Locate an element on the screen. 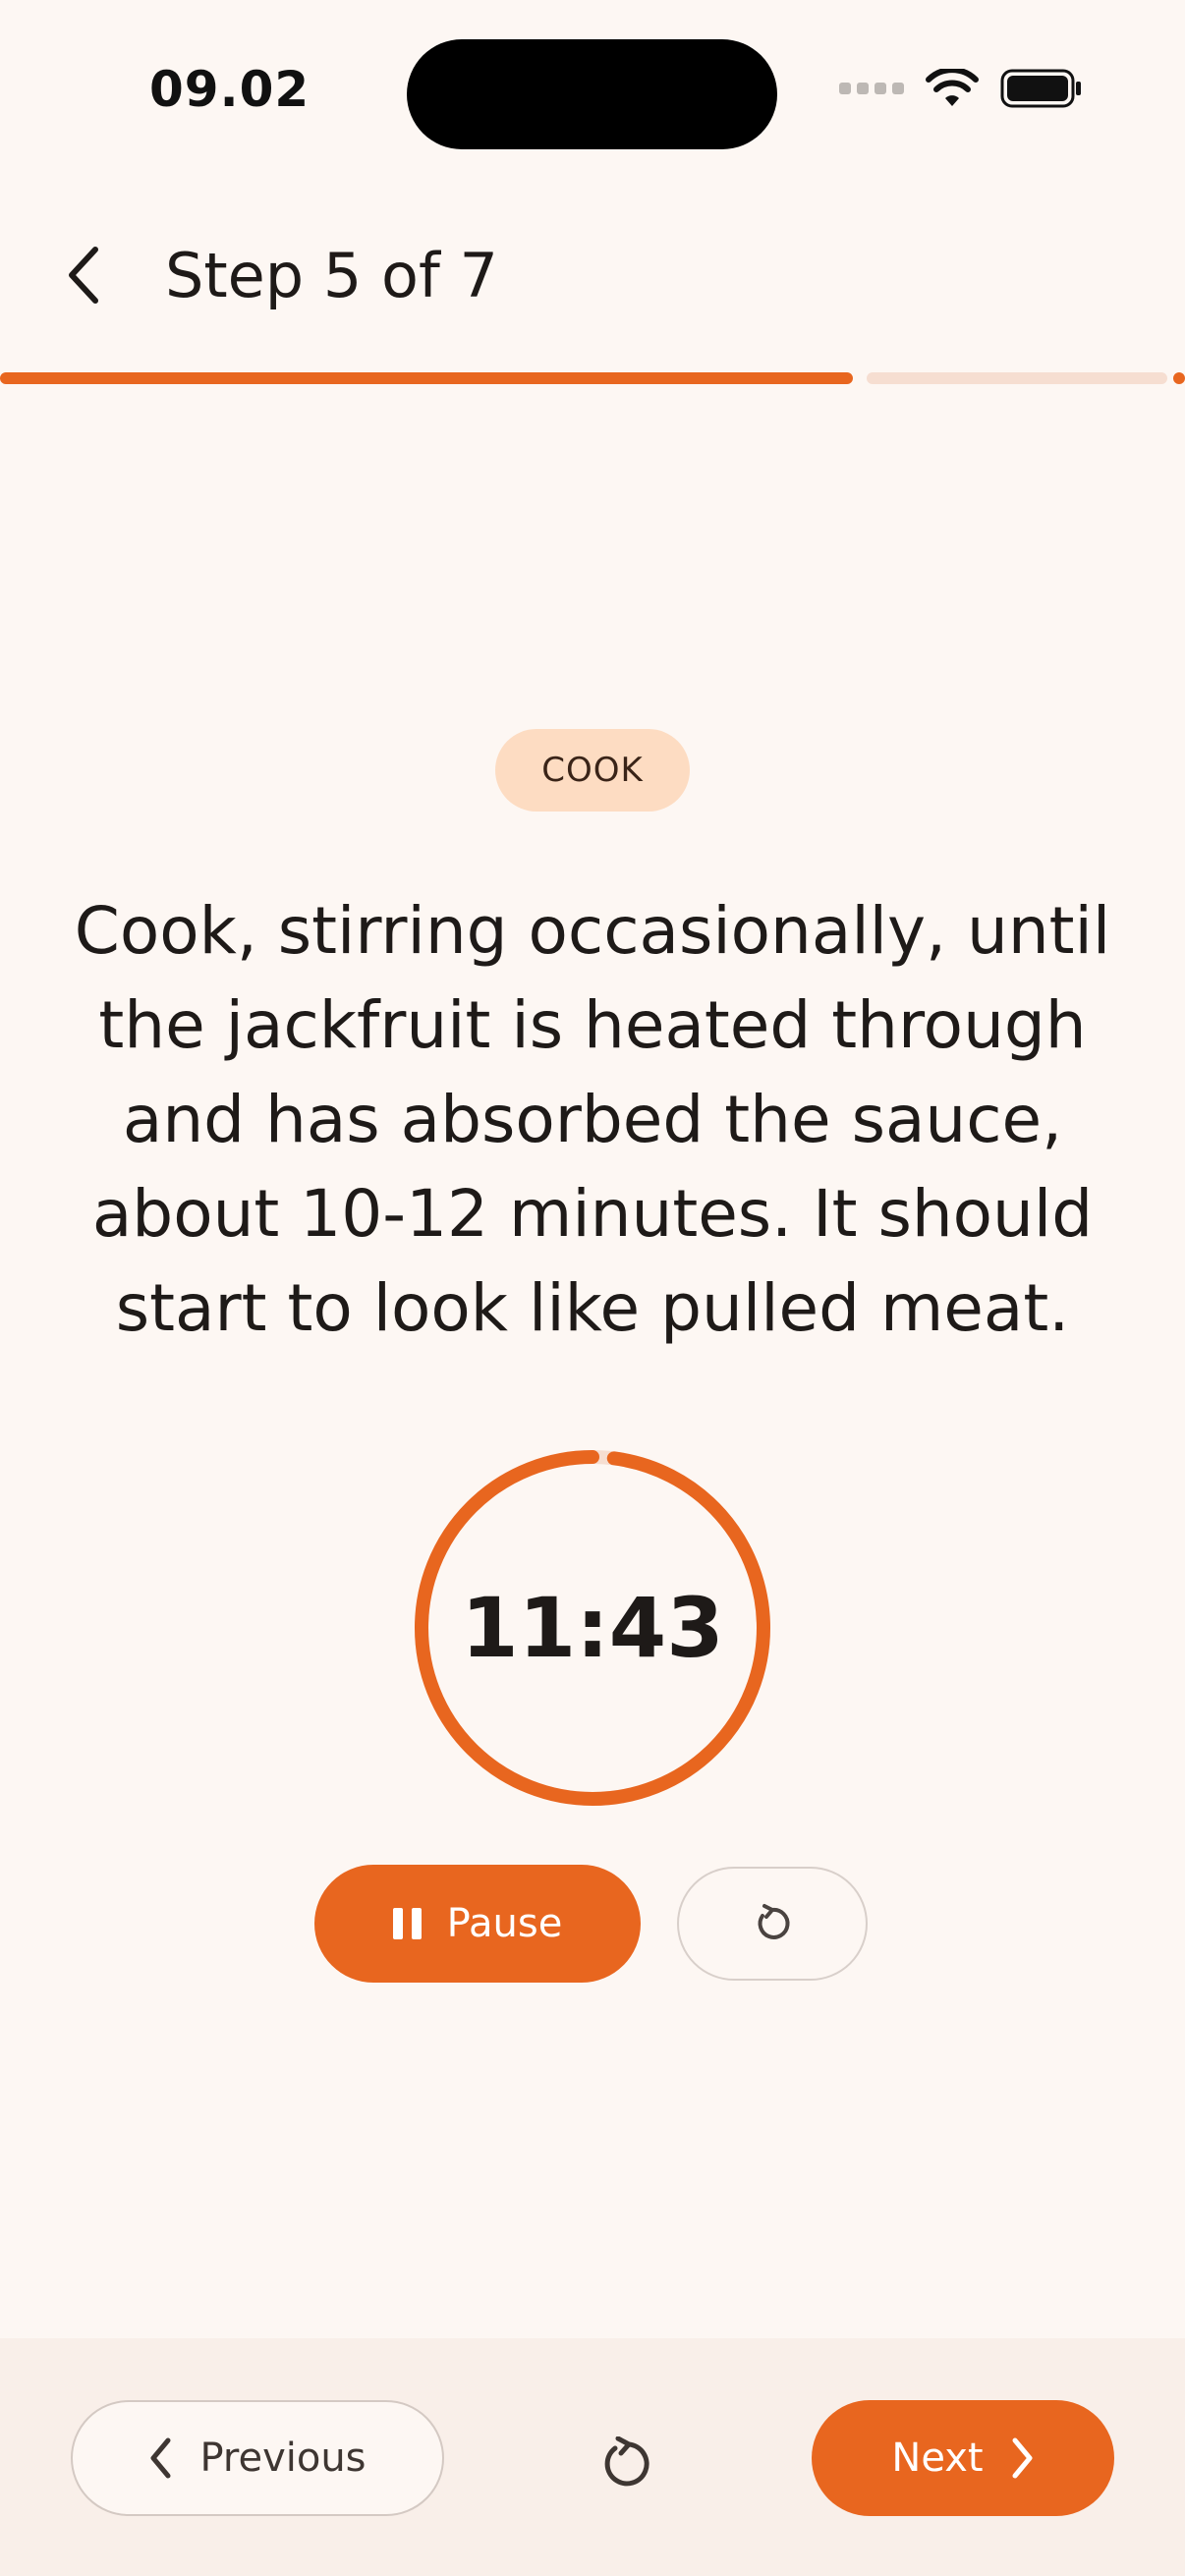 The height and width of the screenshot is (2576, 1185). wifi-icon is located at coordinates (953, 87).